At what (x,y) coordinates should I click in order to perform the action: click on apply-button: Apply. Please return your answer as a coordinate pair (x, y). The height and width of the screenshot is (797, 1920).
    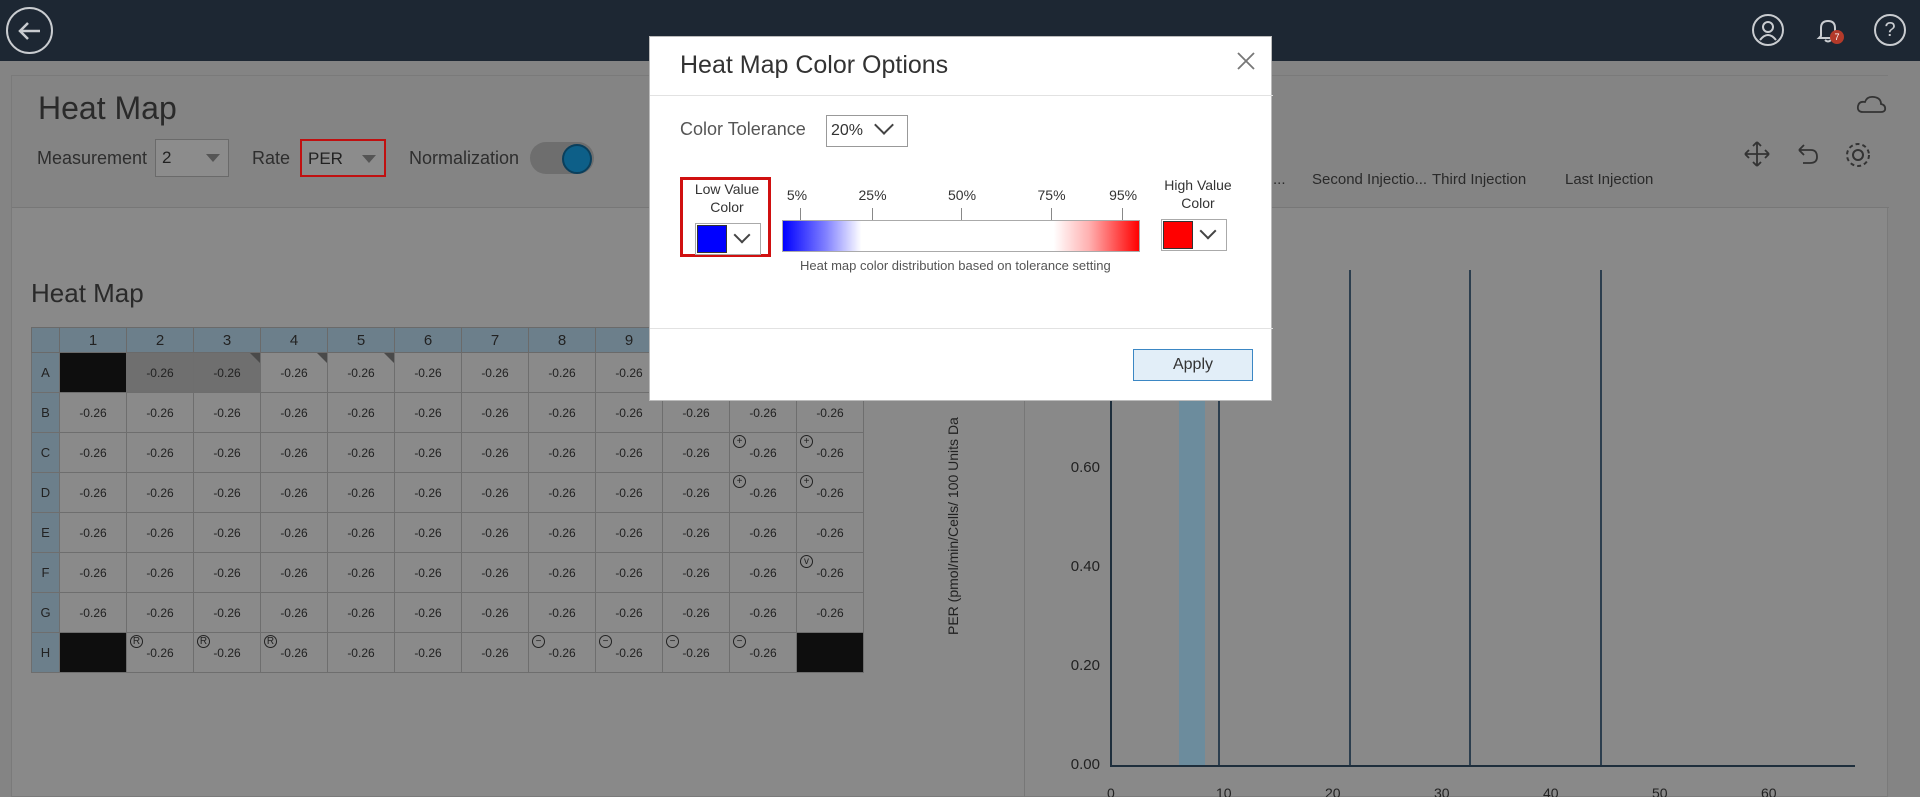
    Looking at the image, I should click on (1193, 365).